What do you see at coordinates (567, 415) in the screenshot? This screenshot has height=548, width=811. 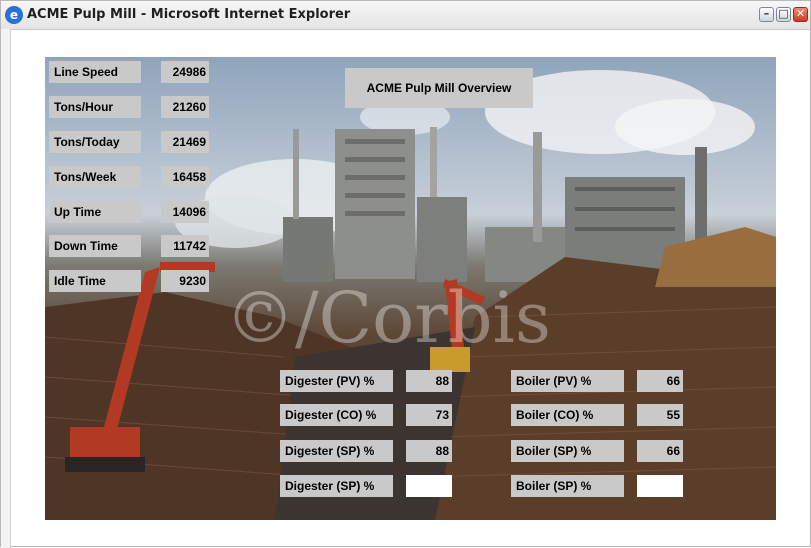 I see `boiler-co-label: Boiler (CO) %` at bounding box center [567, 415].